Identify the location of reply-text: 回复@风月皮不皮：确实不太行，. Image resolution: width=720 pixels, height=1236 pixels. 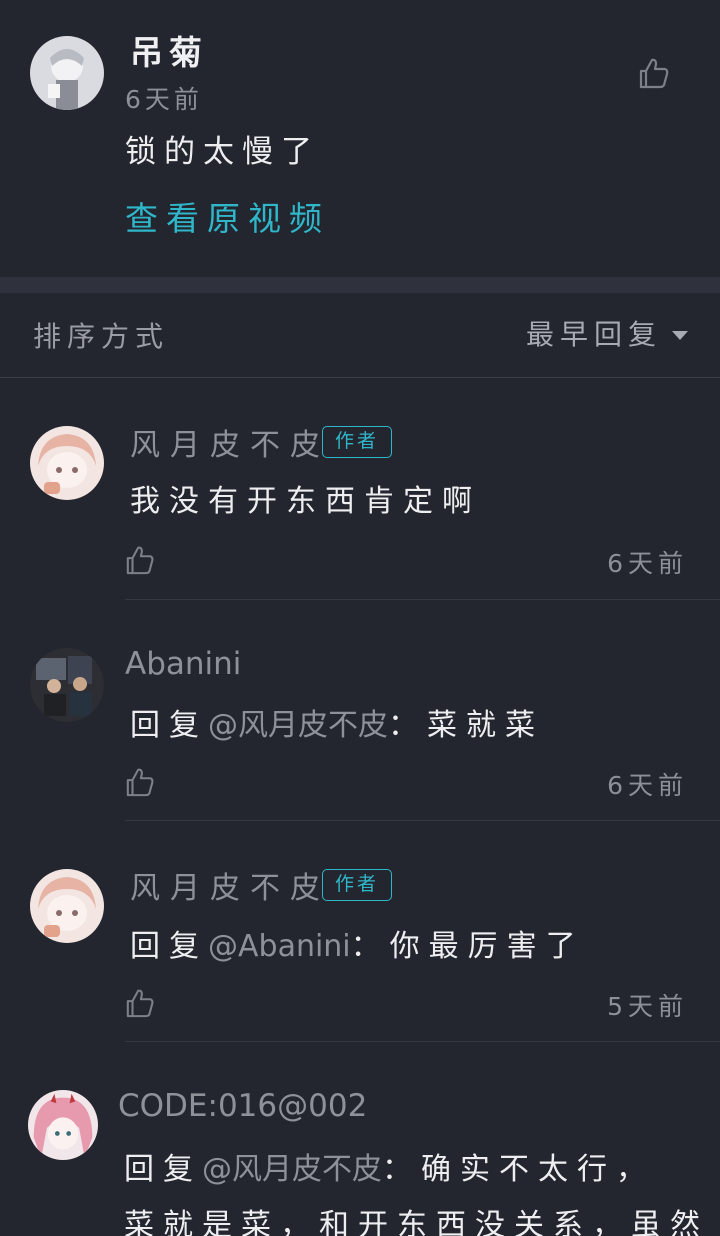
(389, 1166).